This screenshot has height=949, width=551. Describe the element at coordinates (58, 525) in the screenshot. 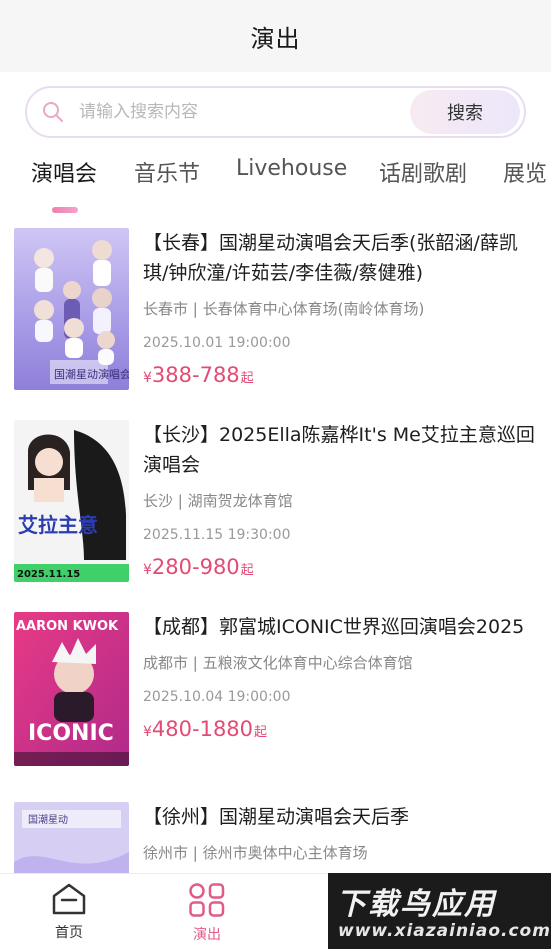

I see `poster-text: 艾拉主意` at that location.